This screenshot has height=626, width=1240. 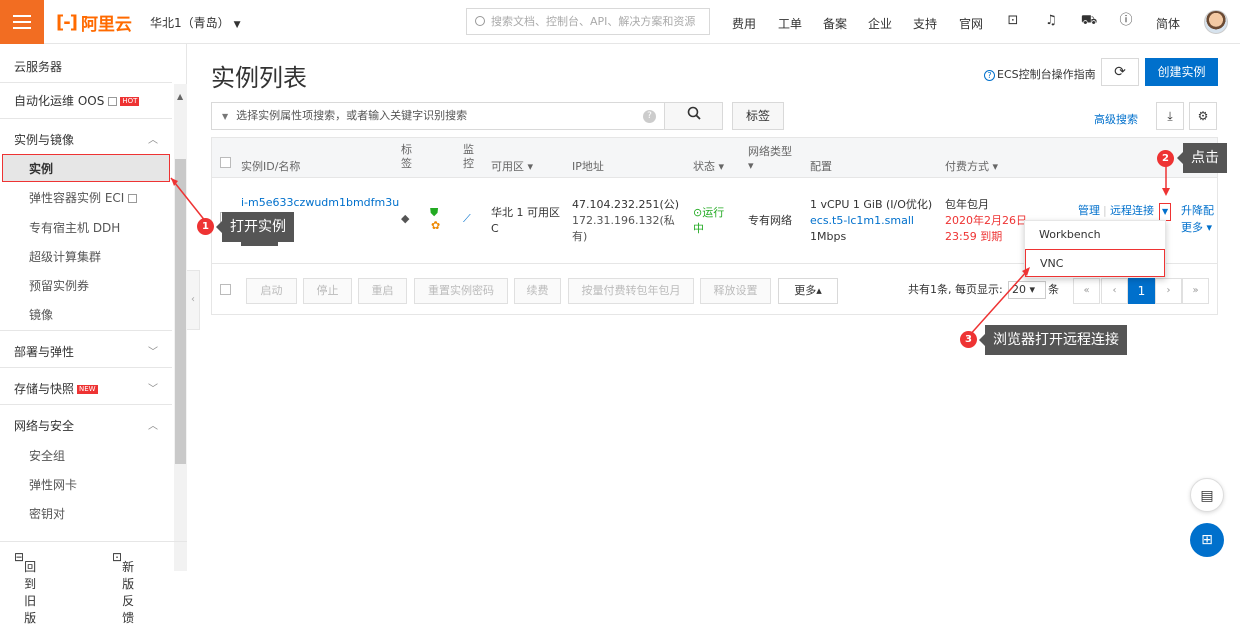 What do you see at coordinates (1053, 340) in the screenshot?
I see `annotation-label-3: 浏览器打开远程连接` at bounding box center [1053, 340].